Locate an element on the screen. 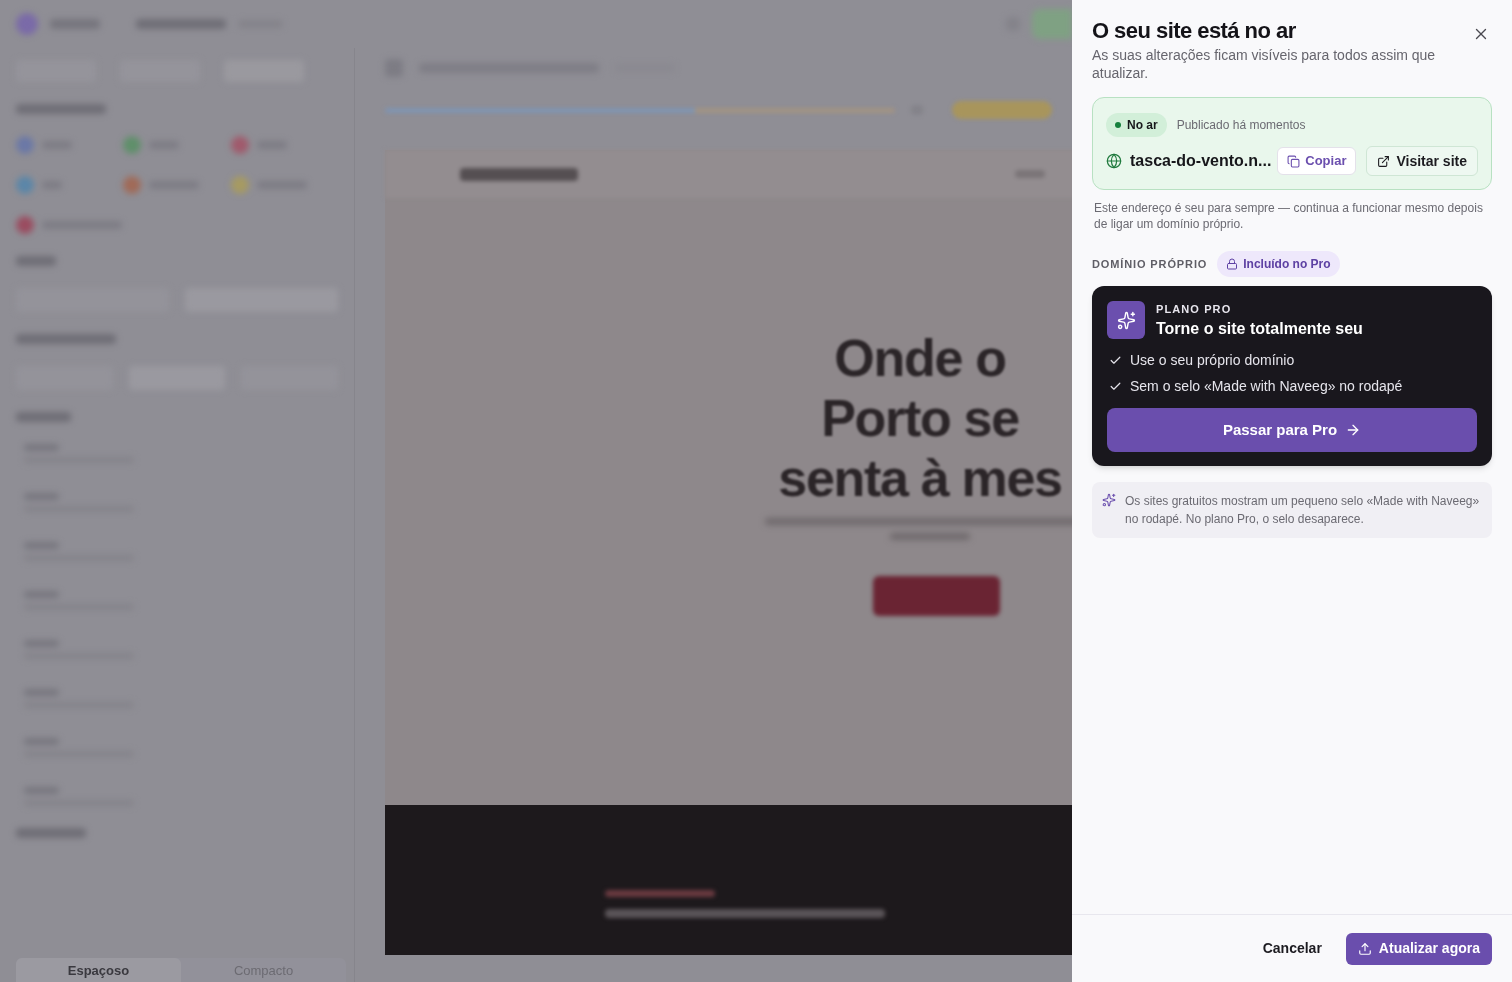  feature-text: Sem o selo «Made with Naveeg» no rodapé is located at coordinates (1266, 386).